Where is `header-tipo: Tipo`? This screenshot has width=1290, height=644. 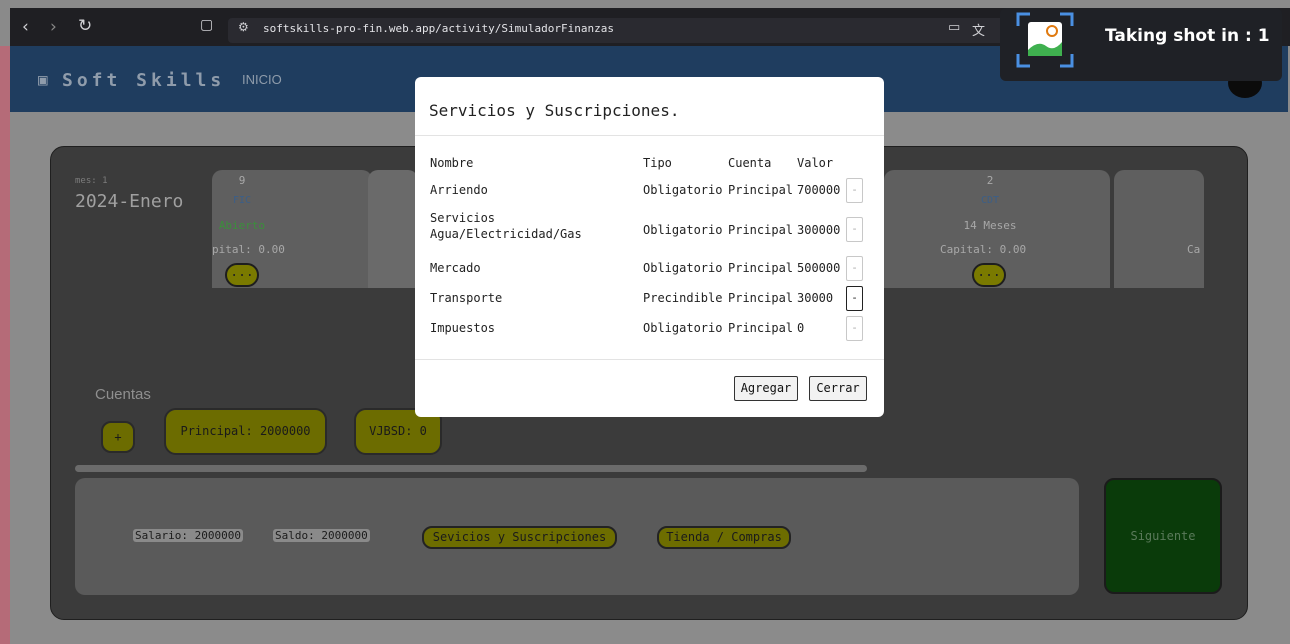
header-tipo: Tipo is located at coordinates (657, 163).